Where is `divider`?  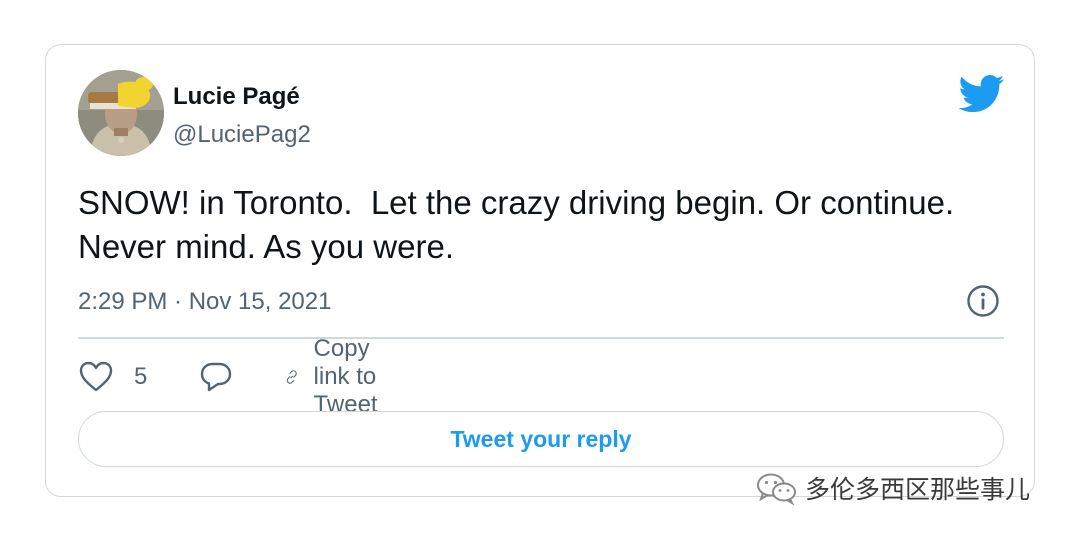 divider is located at coordinates (541, 338).